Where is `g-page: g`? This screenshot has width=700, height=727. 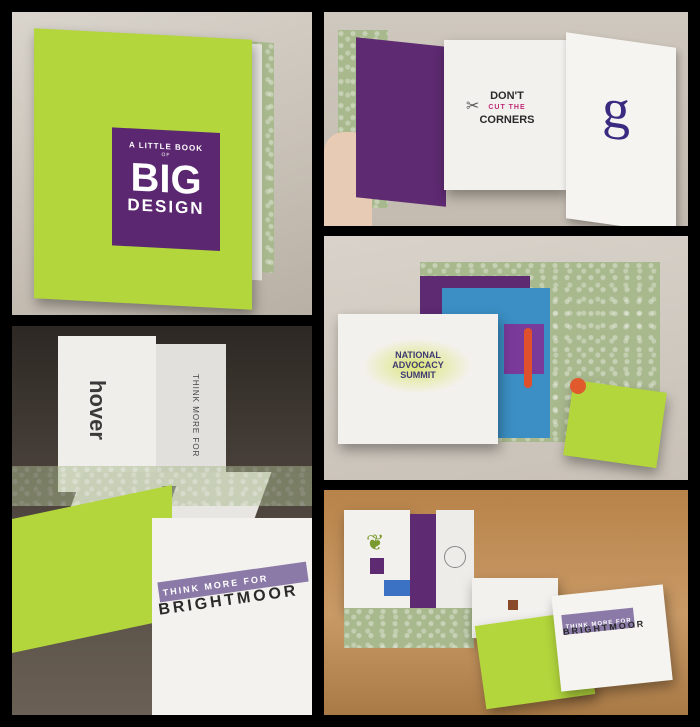
g-page: g is located at coordinates (621, 129).